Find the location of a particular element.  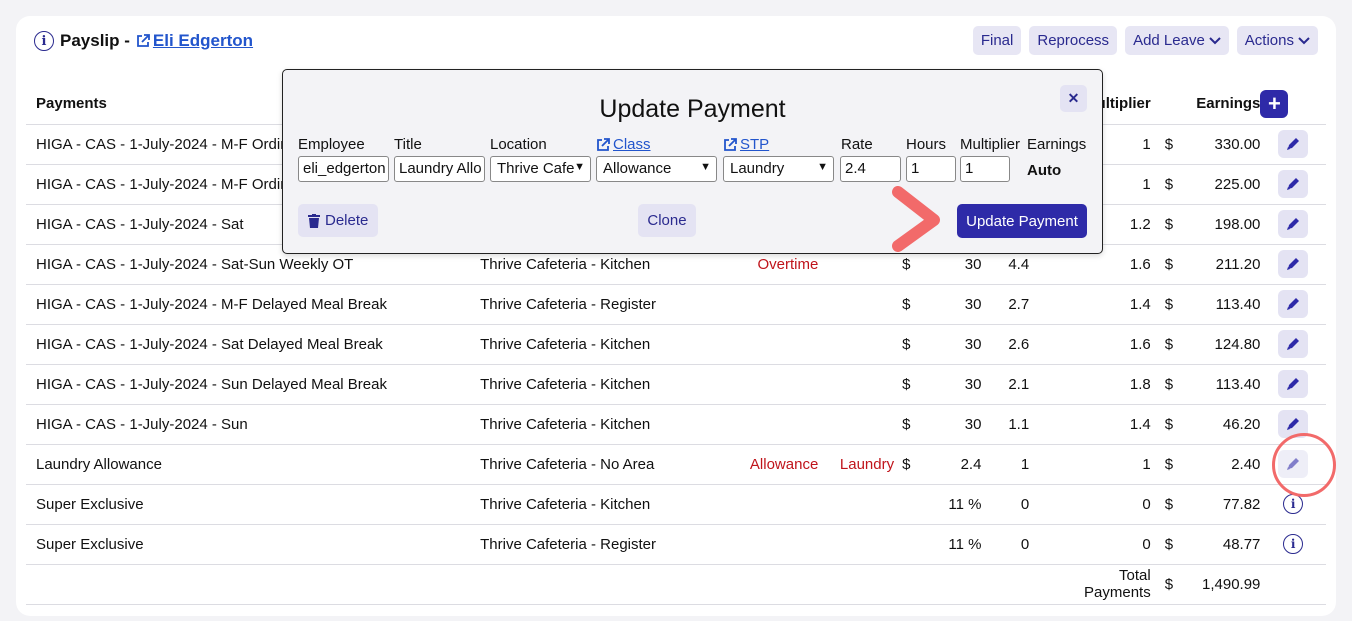

row-rate: 11 % is located at coordinates (965, 544).